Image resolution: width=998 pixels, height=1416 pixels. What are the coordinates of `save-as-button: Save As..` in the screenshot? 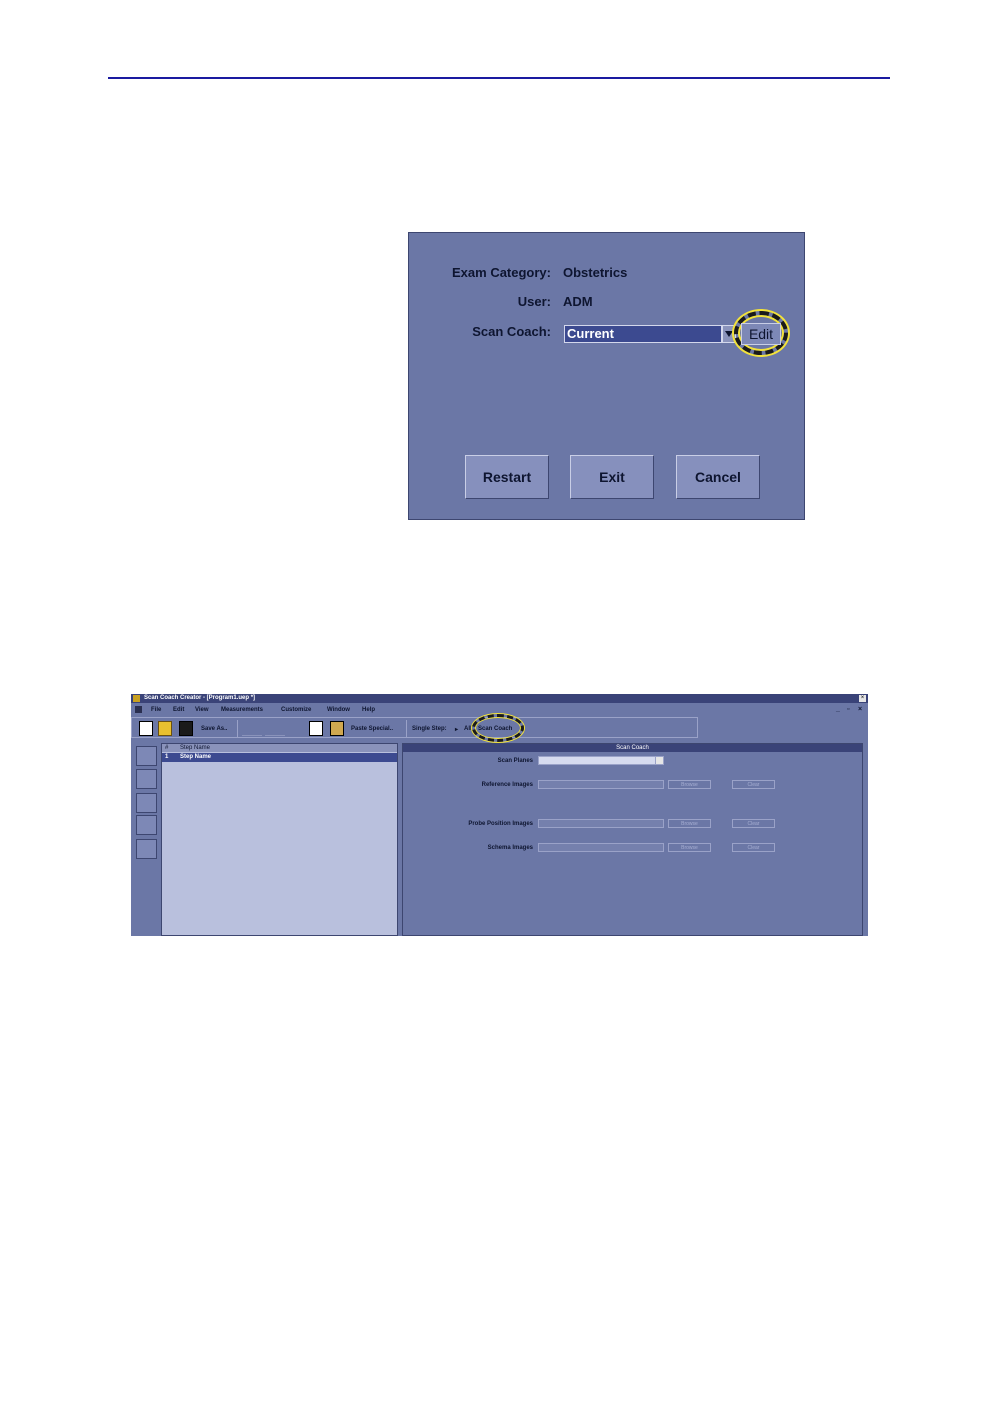 It's located at (214, 729).